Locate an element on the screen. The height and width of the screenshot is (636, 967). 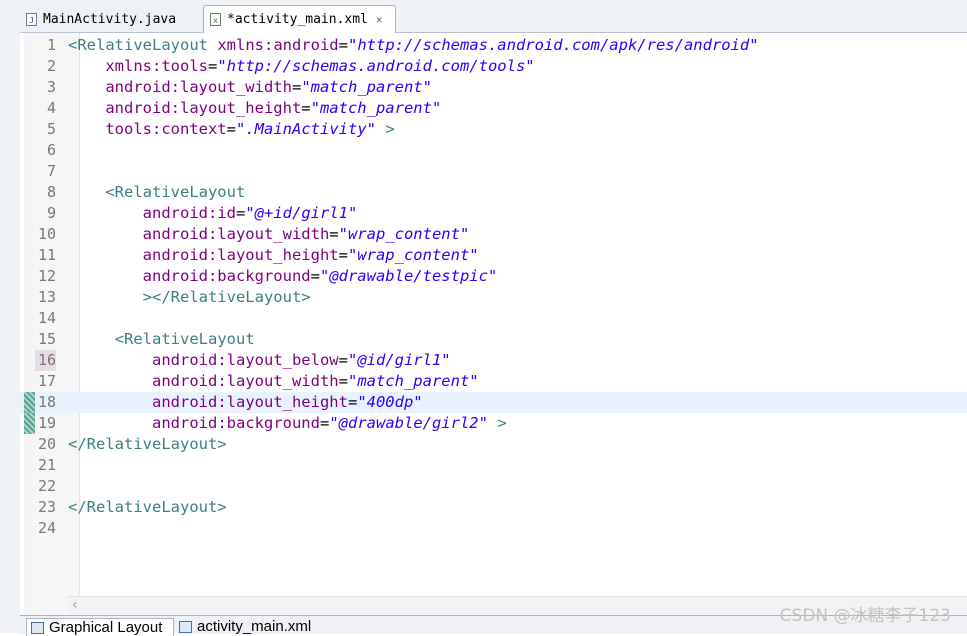
tab-mainactivity-java: J MainActivity.java is located at coordinates (111, 19).